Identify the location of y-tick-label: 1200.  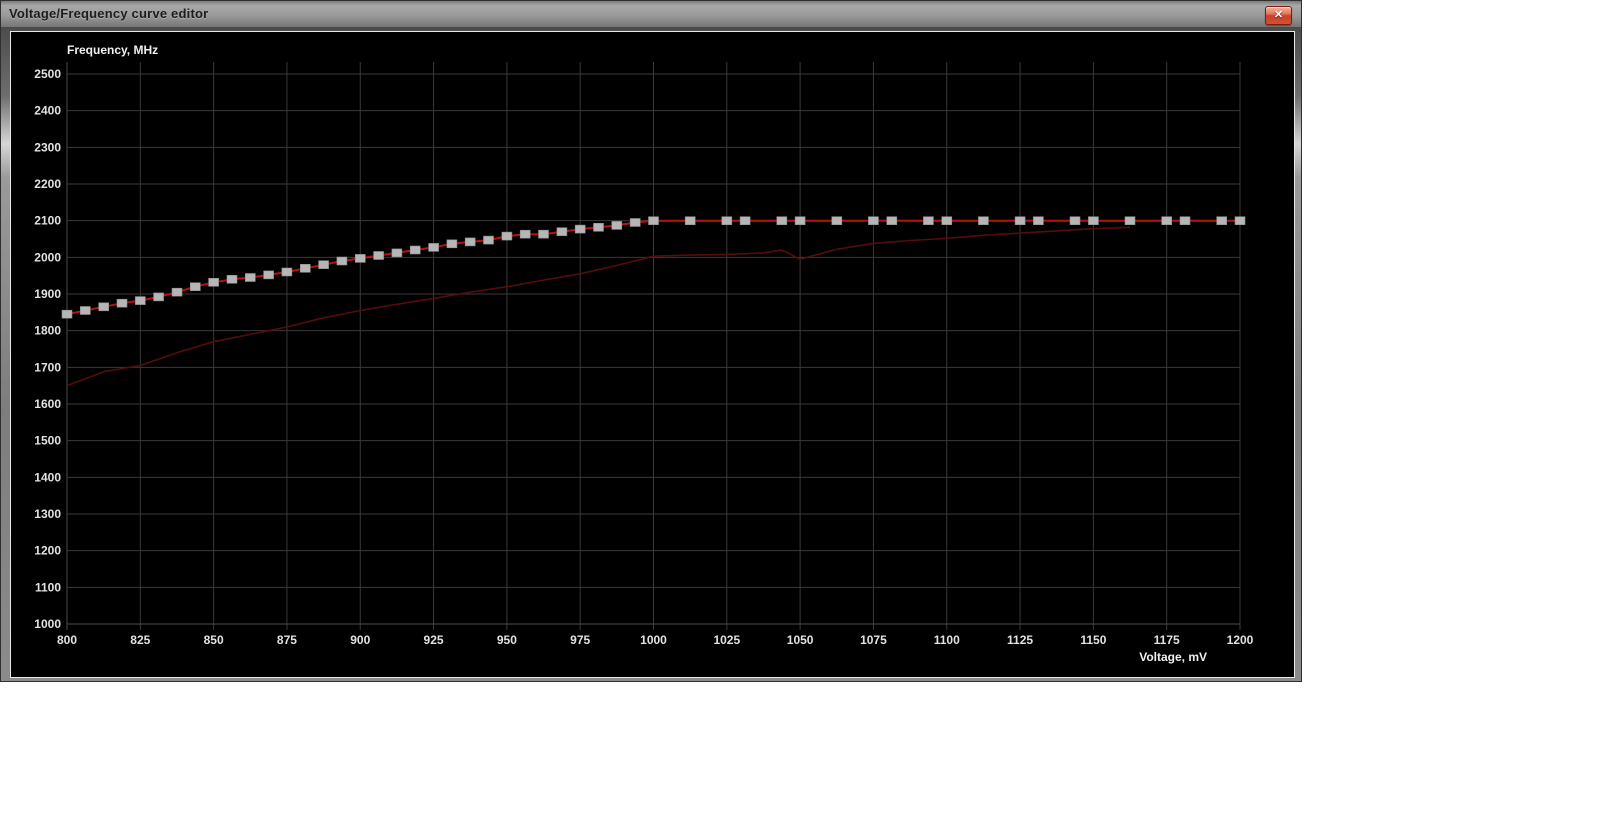
(47, 551).